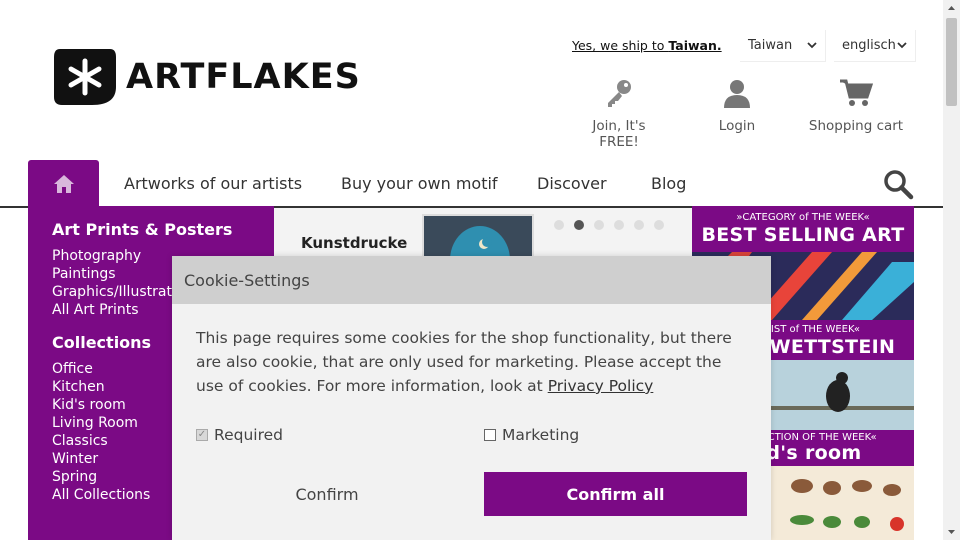  I want to click on search-icon, so click(899, 185).